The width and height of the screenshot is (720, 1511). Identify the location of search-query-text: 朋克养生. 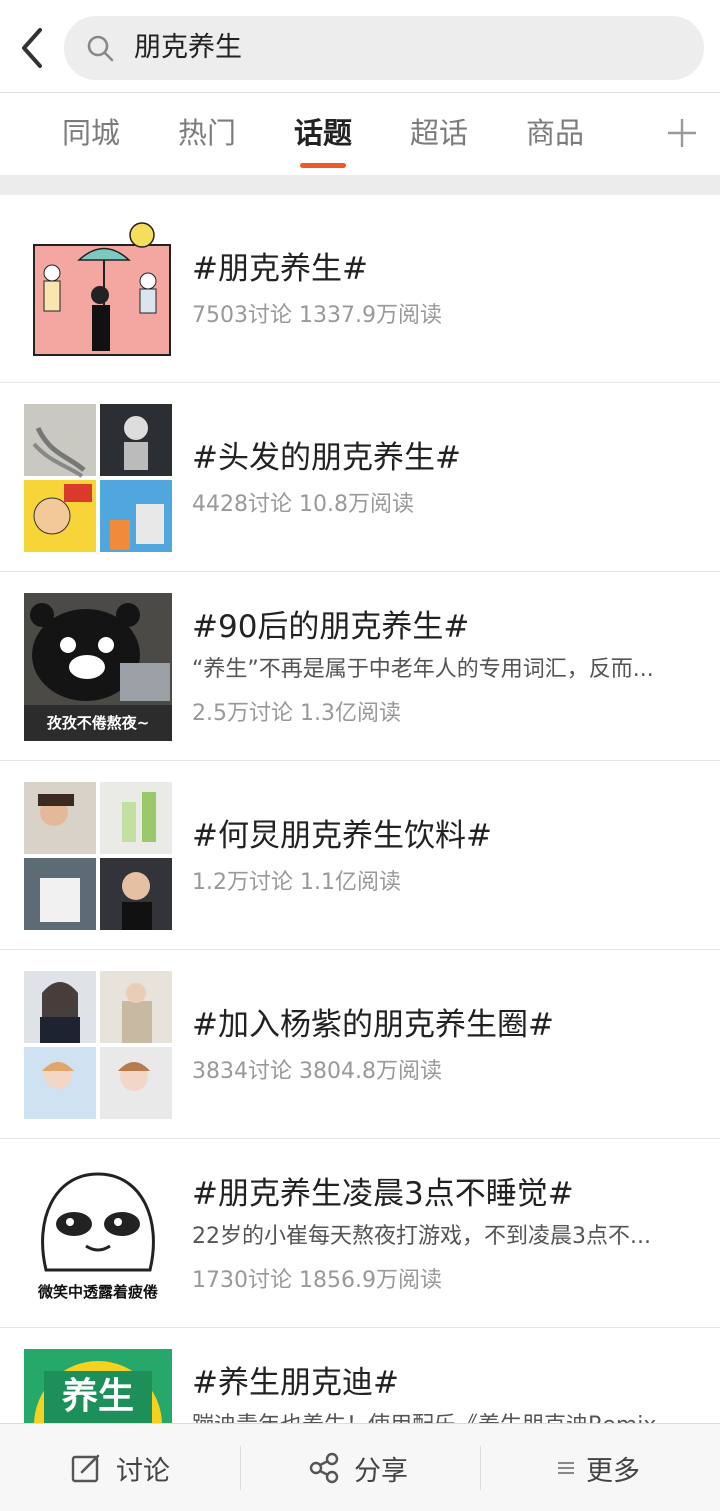
(188, 47).